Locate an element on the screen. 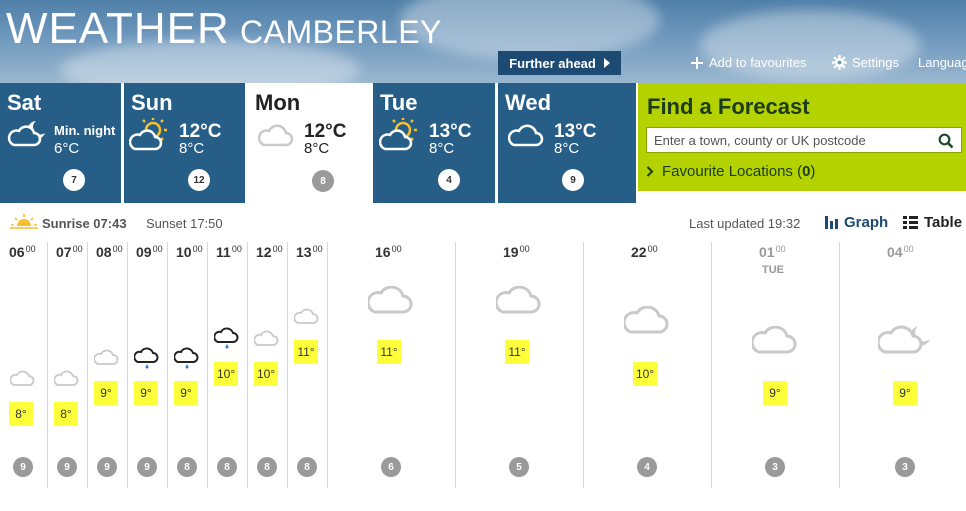  hour-time: 0900 is located at coordinates (149, 252).